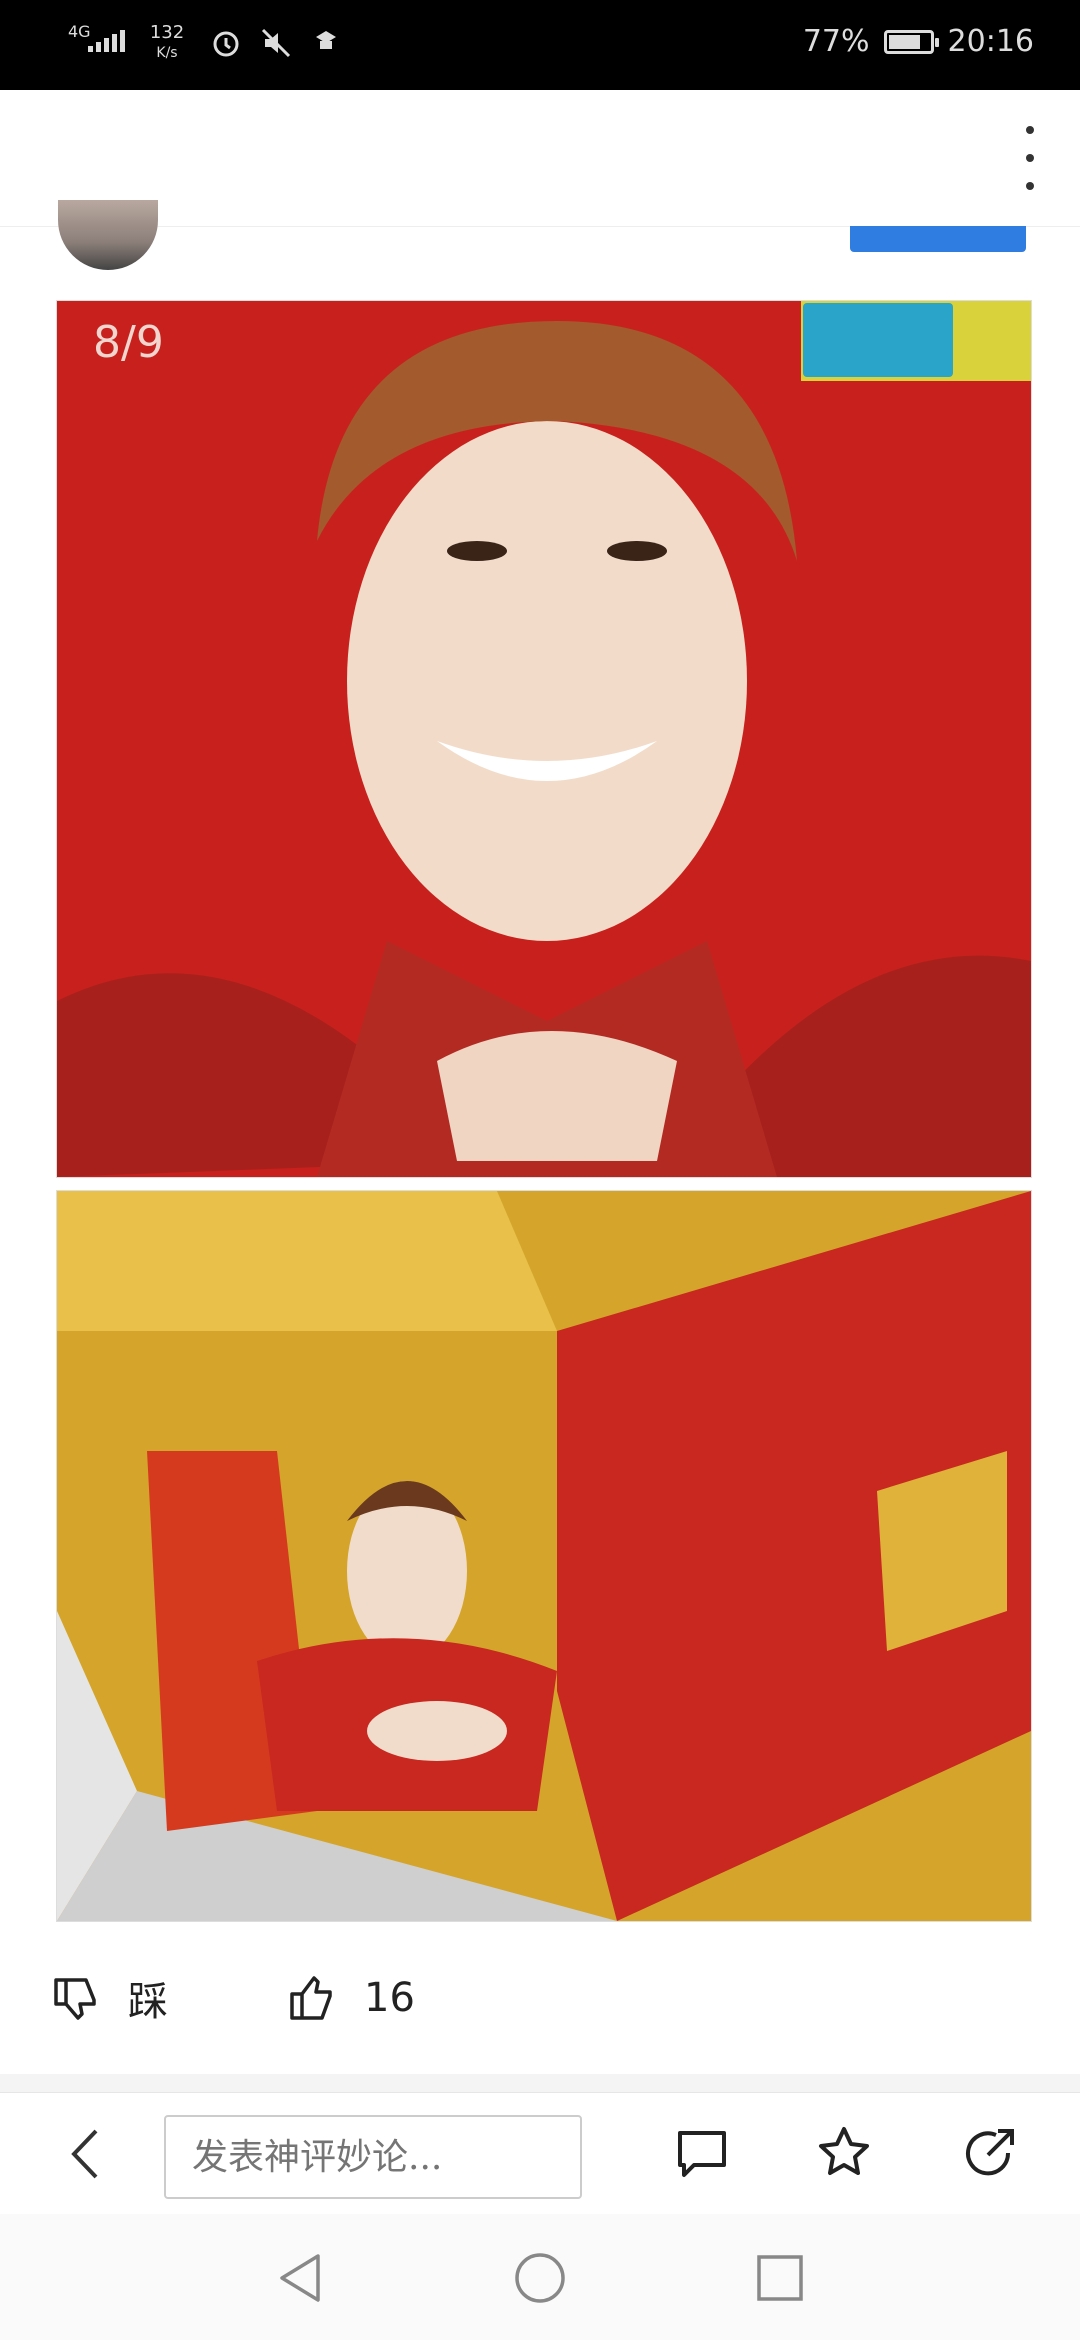  What do you see at coordinates (128, 342) in the screenshot?
I see `image-counter: 8/9` at bounding box center [128, 342].